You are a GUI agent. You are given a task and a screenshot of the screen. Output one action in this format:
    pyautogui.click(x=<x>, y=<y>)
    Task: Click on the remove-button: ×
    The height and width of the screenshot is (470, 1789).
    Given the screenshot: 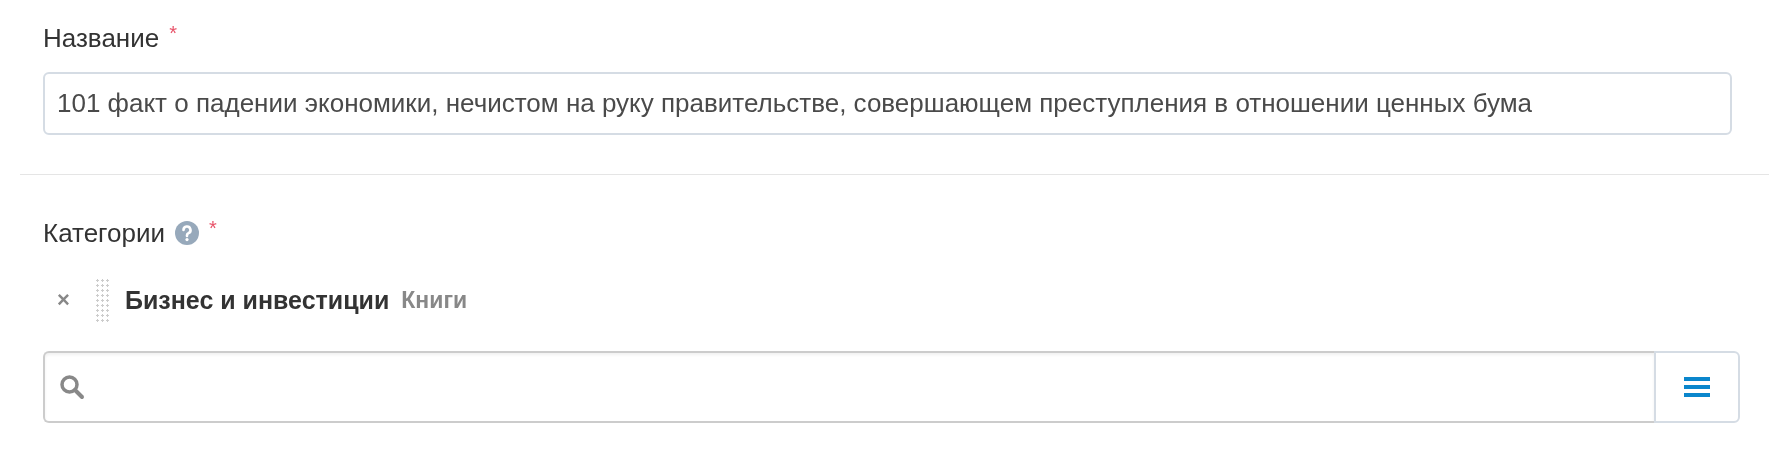 What is the action you would take?
    pyautogui.click(x=72, y=300)
    